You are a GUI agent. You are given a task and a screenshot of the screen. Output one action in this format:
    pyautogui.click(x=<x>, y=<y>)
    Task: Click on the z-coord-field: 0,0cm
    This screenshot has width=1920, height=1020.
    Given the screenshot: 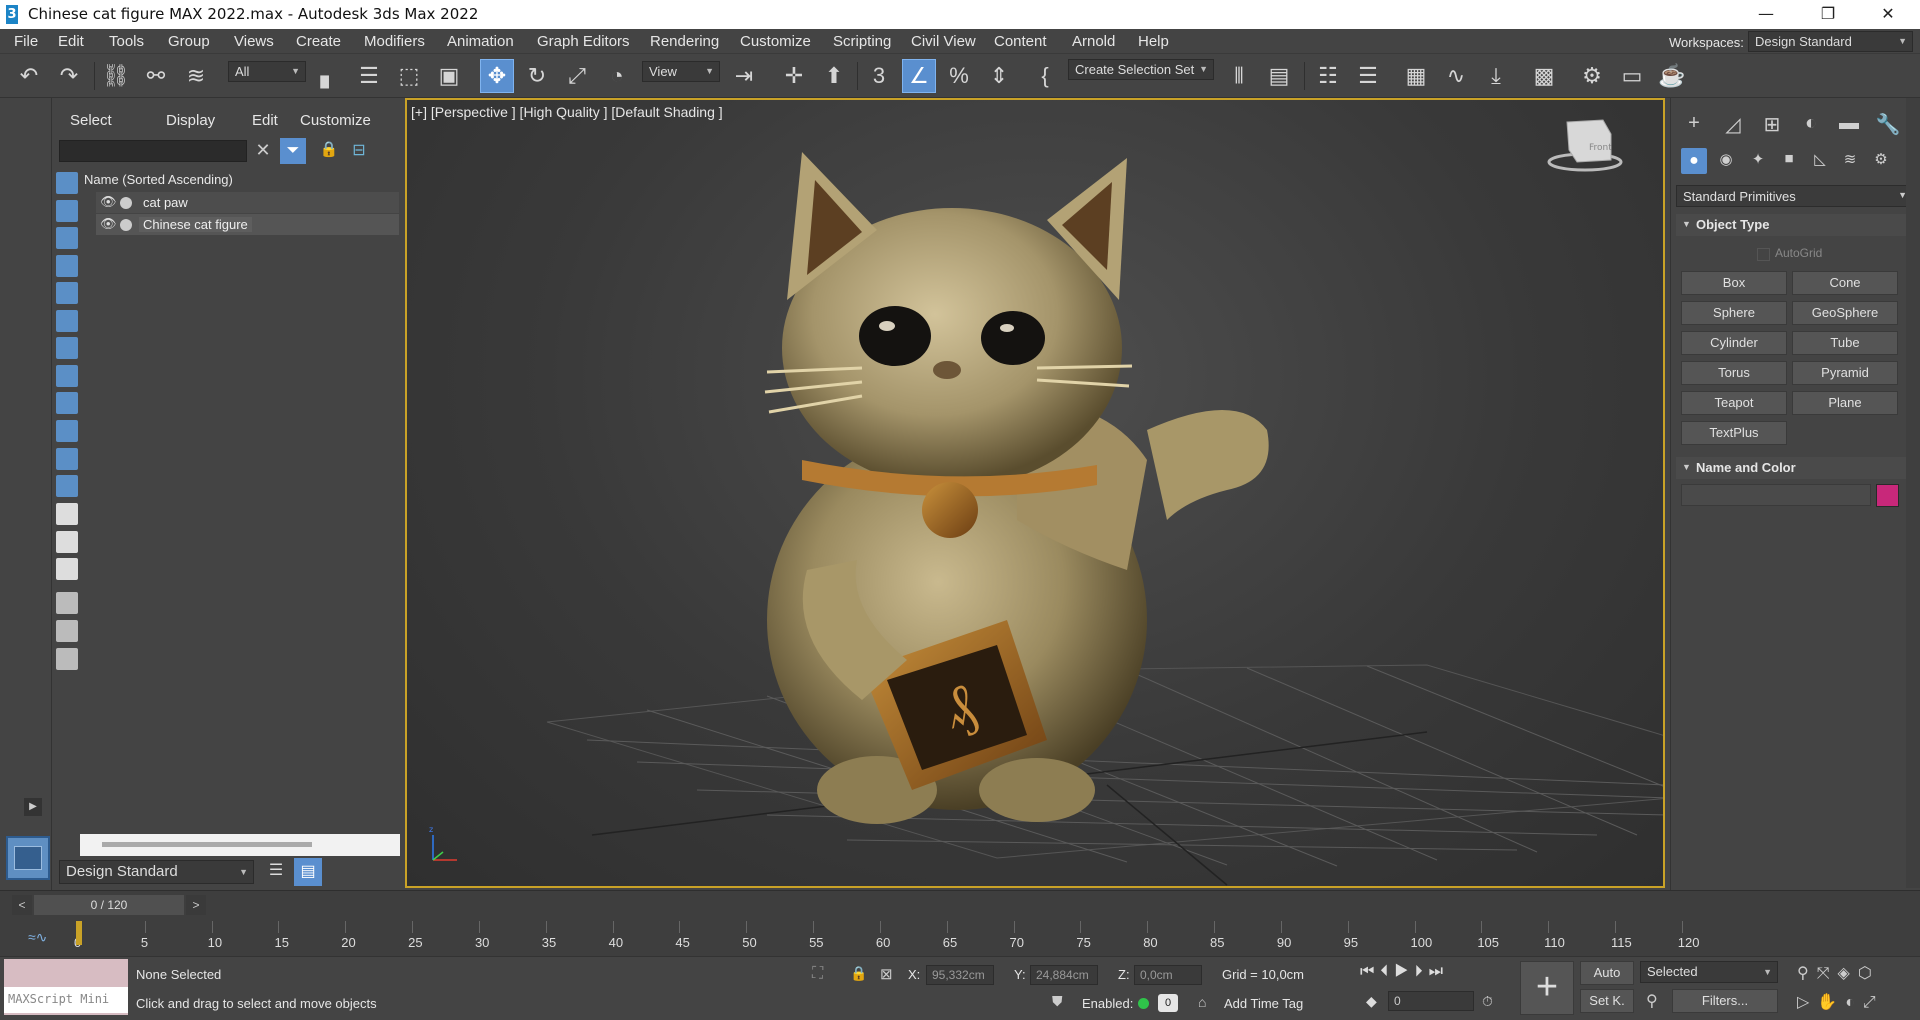 What is the action you would take?
    pyautogui.click(x=1168, y=975)
    